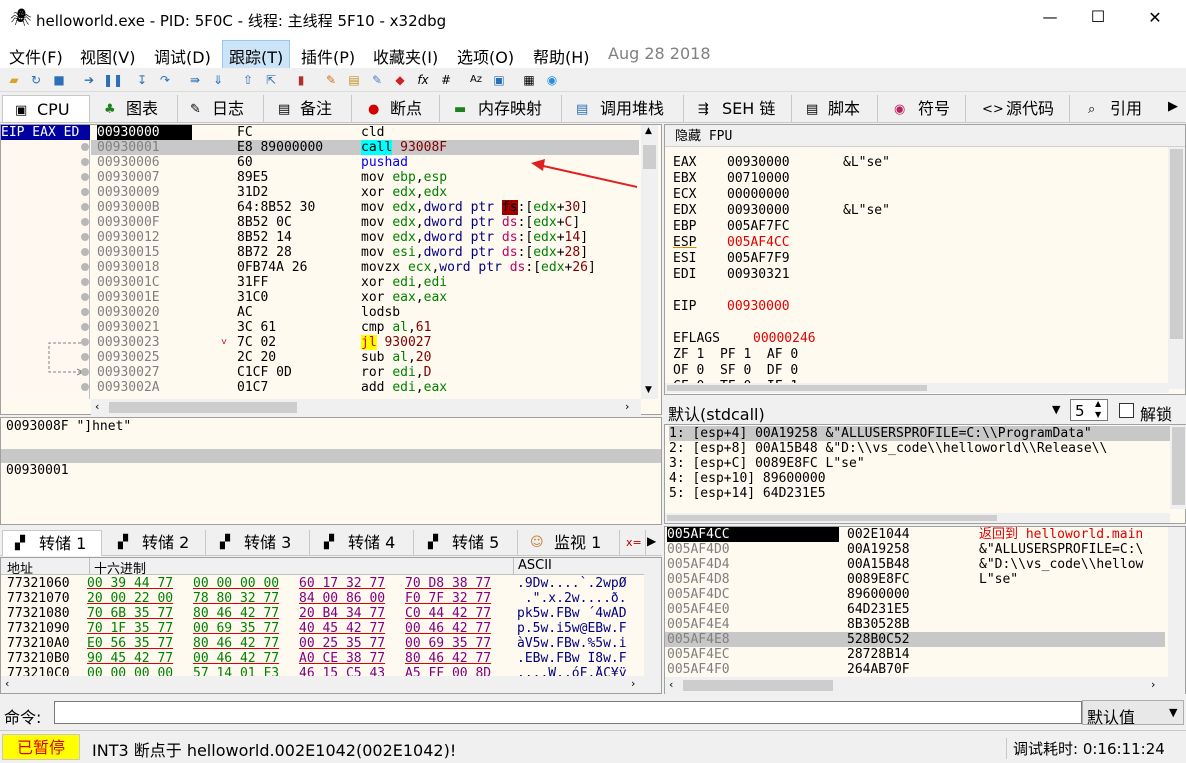 This screenshot has height=763, width=1186. I want to click on dump-hex-group: 40 45 42 77, so click(342, 628).